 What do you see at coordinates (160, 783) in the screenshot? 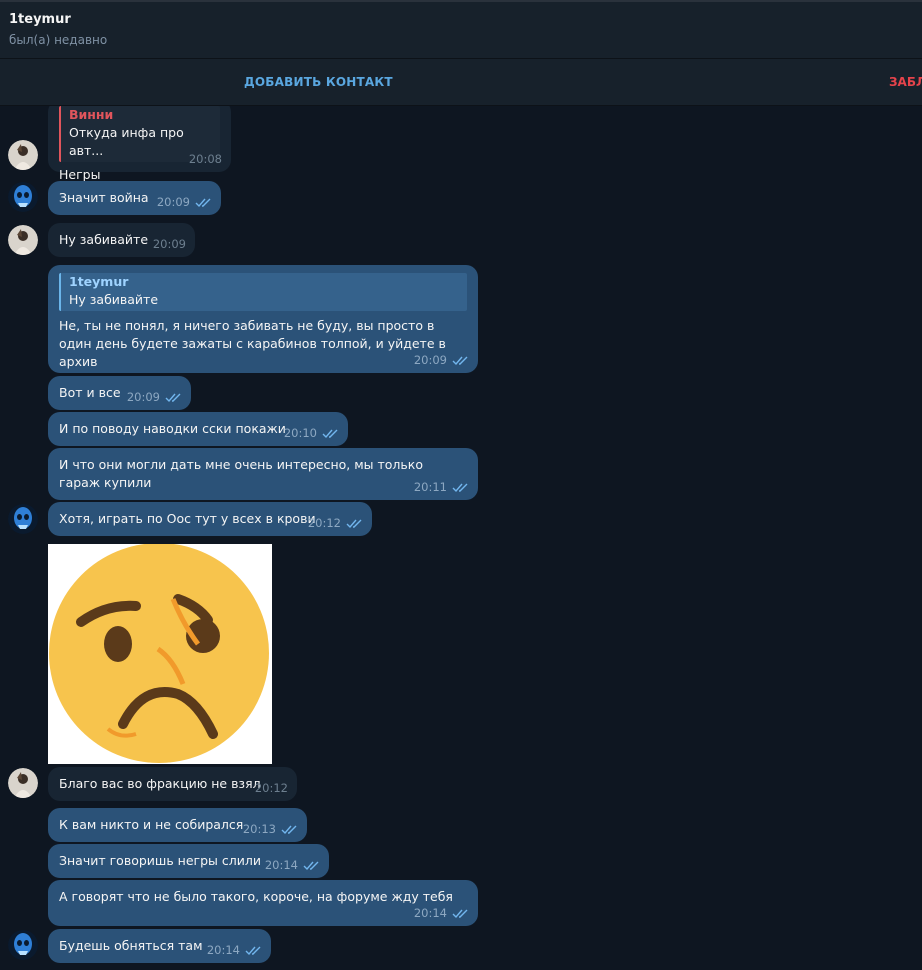
I see `message-text: Благо вас во фракцию не взял` at bounding box center [160, 783].